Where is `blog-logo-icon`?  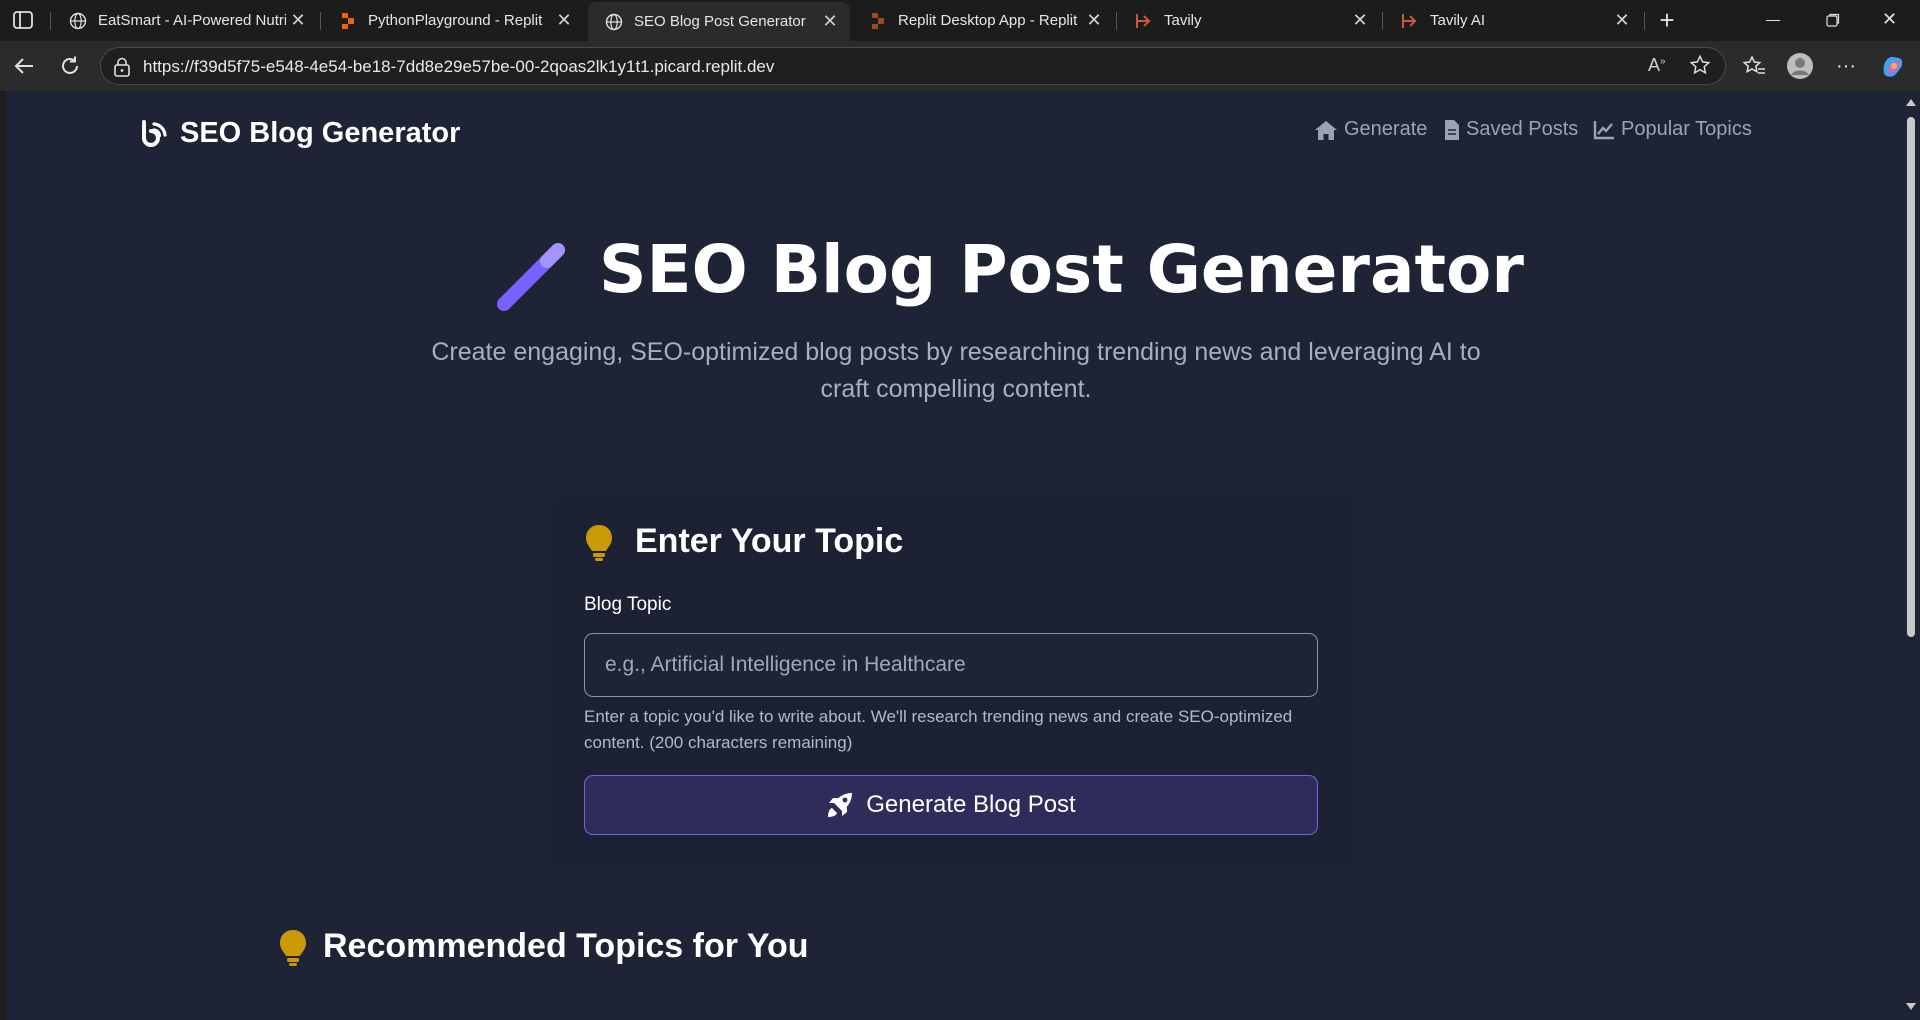
blog-logo-icon is located at coordinates (154, 134).